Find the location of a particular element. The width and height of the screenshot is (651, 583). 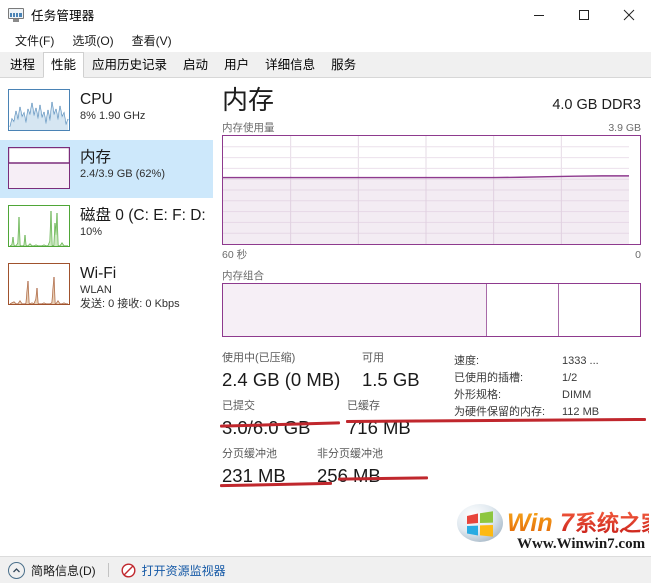

open-resource-monitor-link: 打开资源监视器 is located at coordinates (184, 570).